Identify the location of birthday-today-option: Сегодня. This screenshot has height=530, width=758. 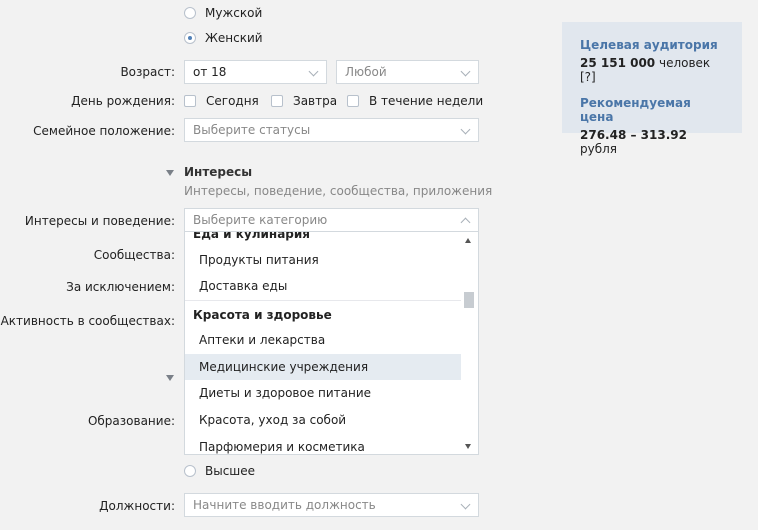
(221, 101).